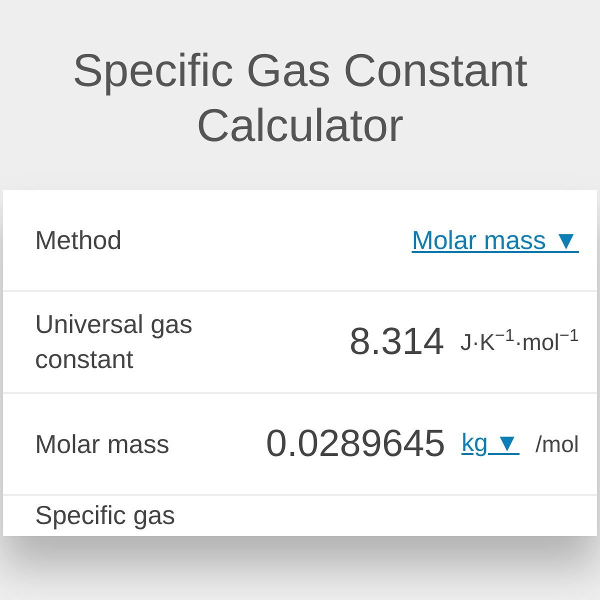 The height and width of the screenshot is (600, 600). I want to click on field-label: Universal gas constant, so click(114, 342).